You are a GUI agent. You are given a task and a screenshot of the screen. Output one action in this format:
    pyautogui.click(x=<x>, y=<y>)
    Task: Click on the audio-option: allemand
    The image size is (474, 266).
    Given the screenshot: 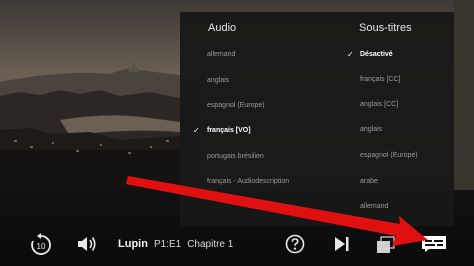 What is the action you would take?
    pyautogui.click(x=221, y=55)
    